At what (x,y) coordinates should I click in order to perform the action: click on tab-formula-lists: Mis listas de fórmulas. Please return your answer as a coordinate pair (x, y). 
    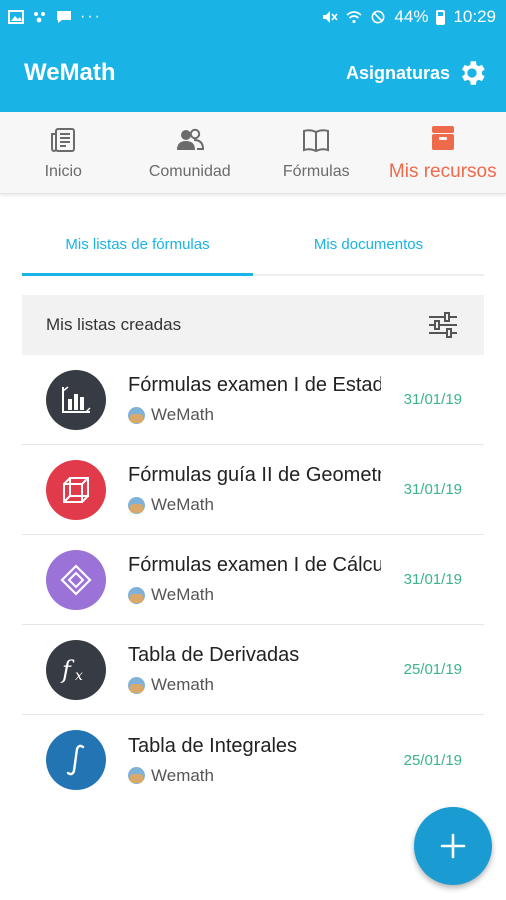
    Looking at the image, I should click on (137, 254).